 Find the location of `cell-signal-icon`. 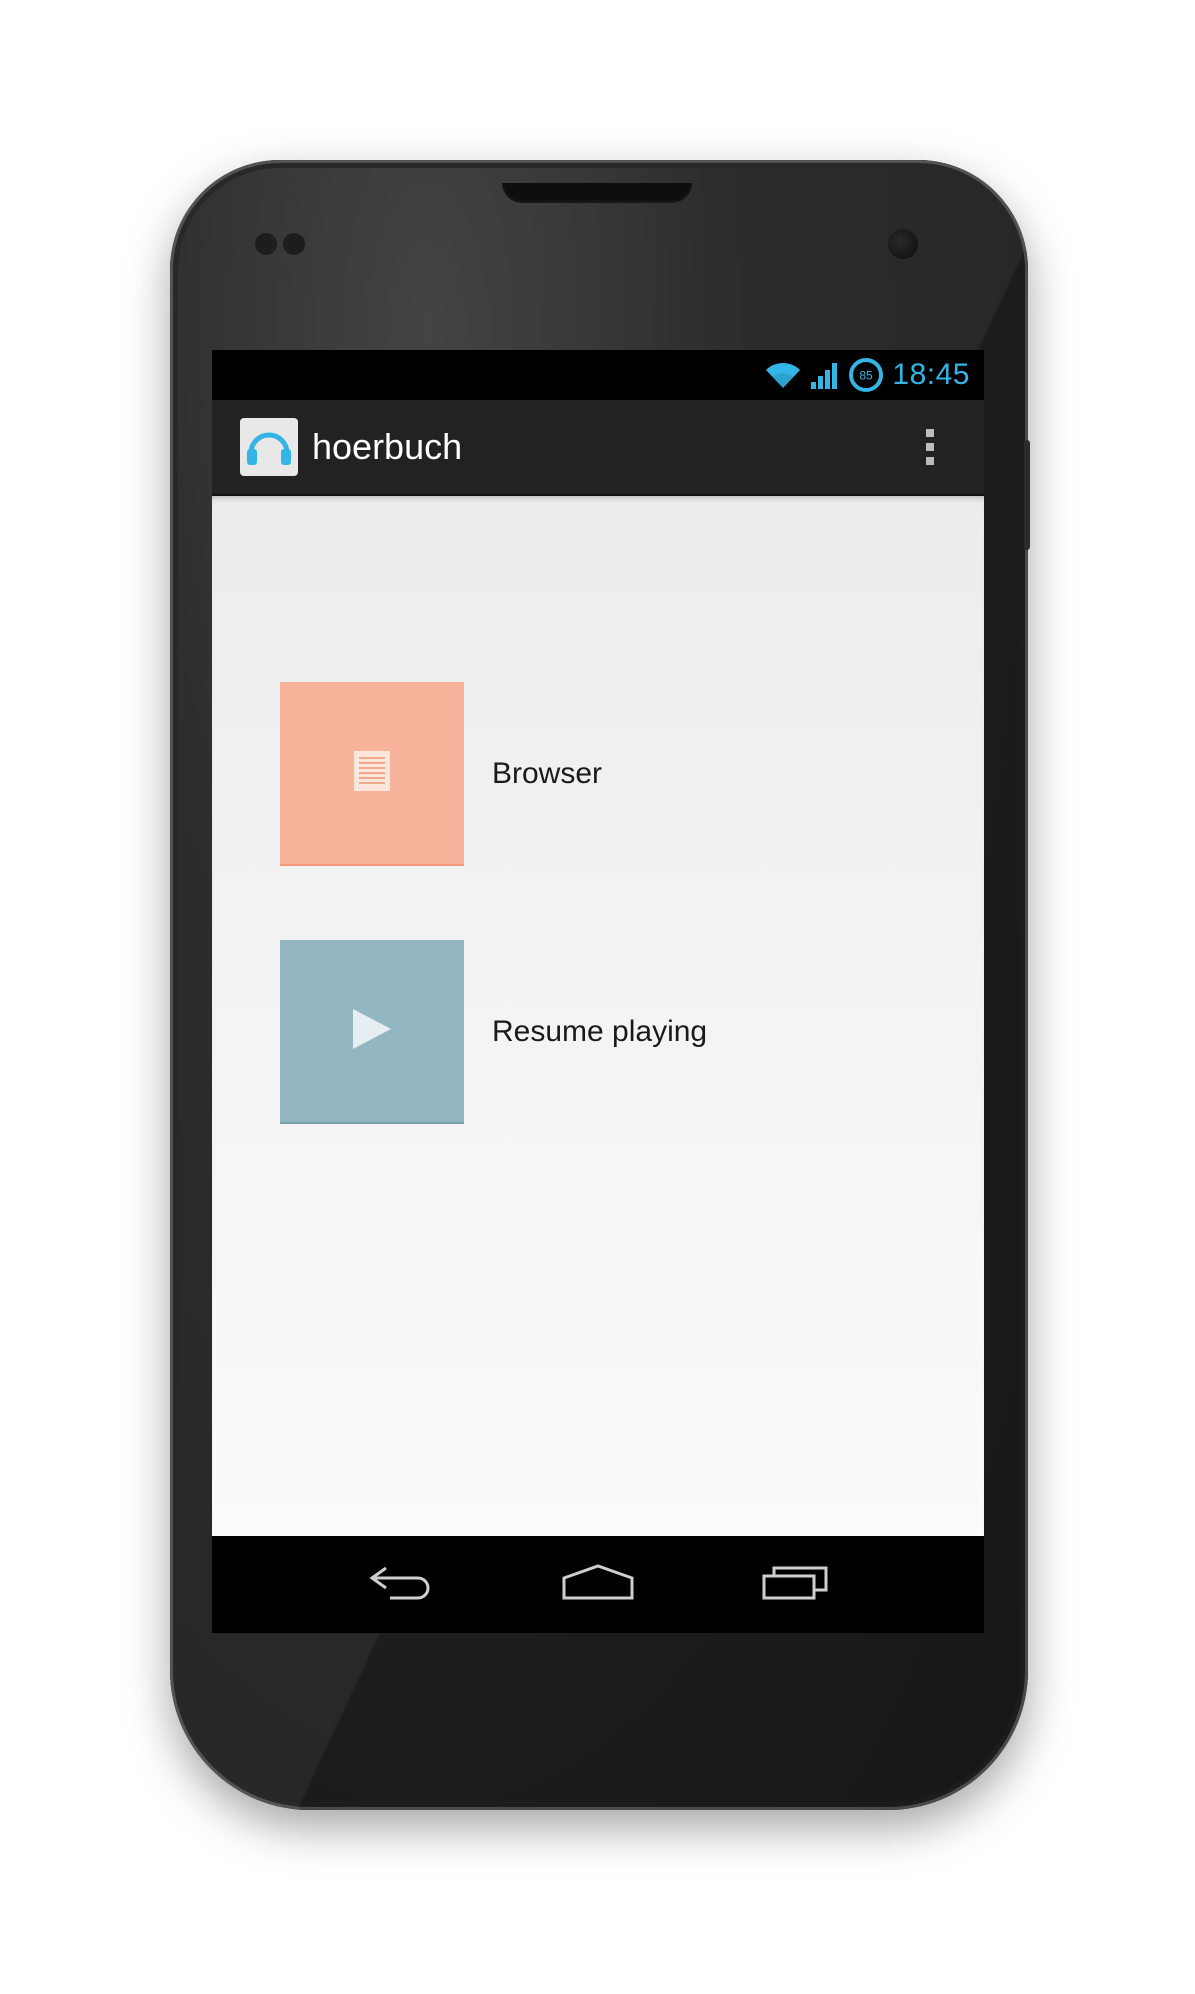

cell-signal-icon is located at coordinates (825, 375).